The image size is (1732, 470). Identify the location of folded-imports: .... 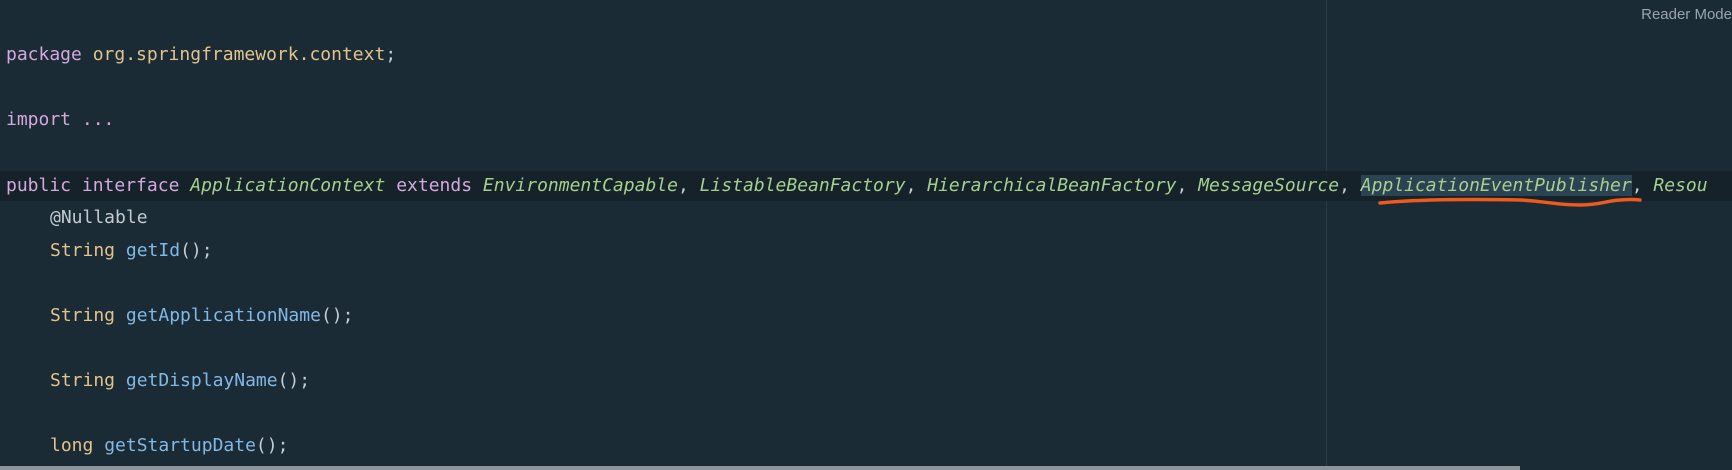
(98, 119).